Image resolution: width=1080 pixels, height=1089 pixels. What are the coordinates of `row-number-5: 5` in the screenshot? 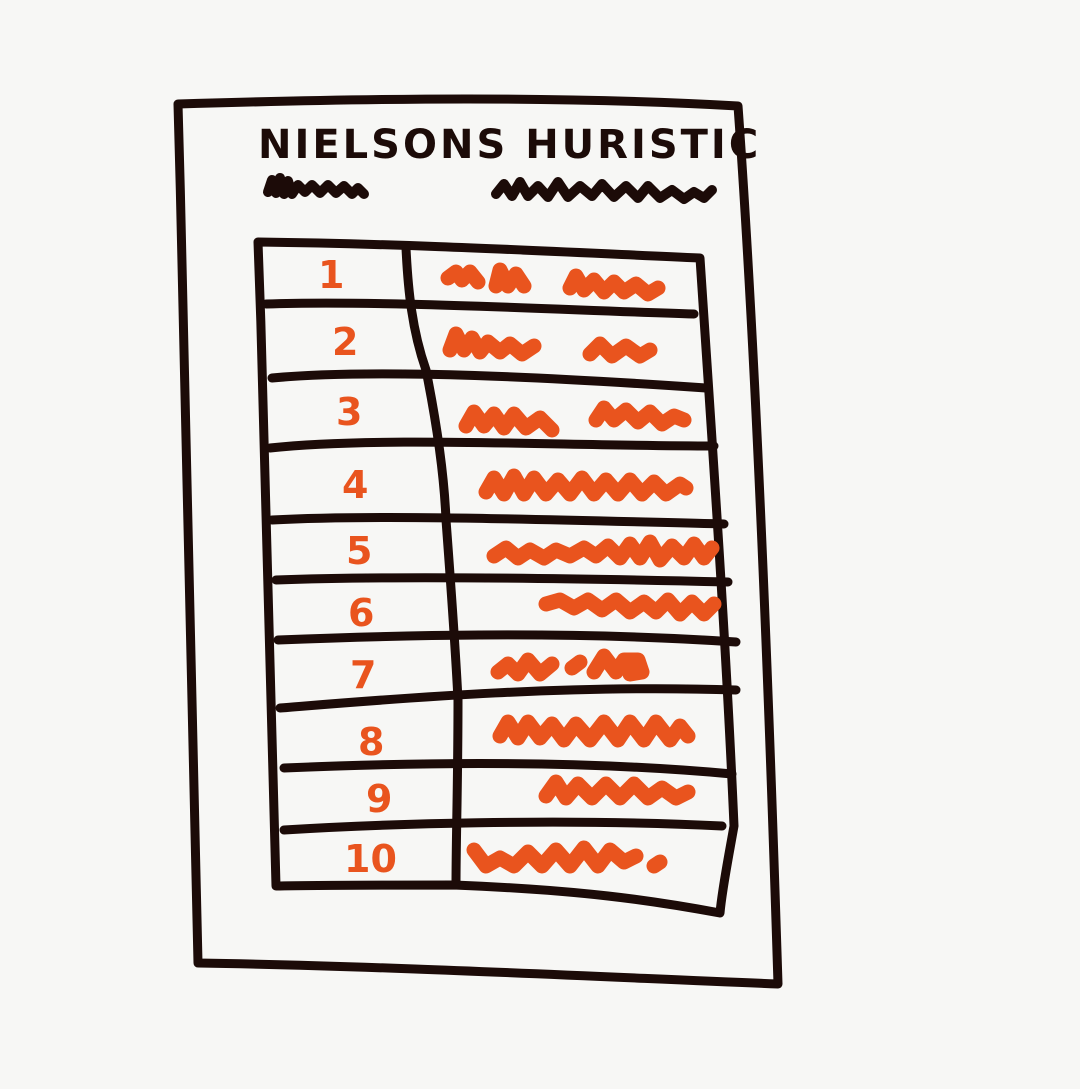 It's located at (359, 551).